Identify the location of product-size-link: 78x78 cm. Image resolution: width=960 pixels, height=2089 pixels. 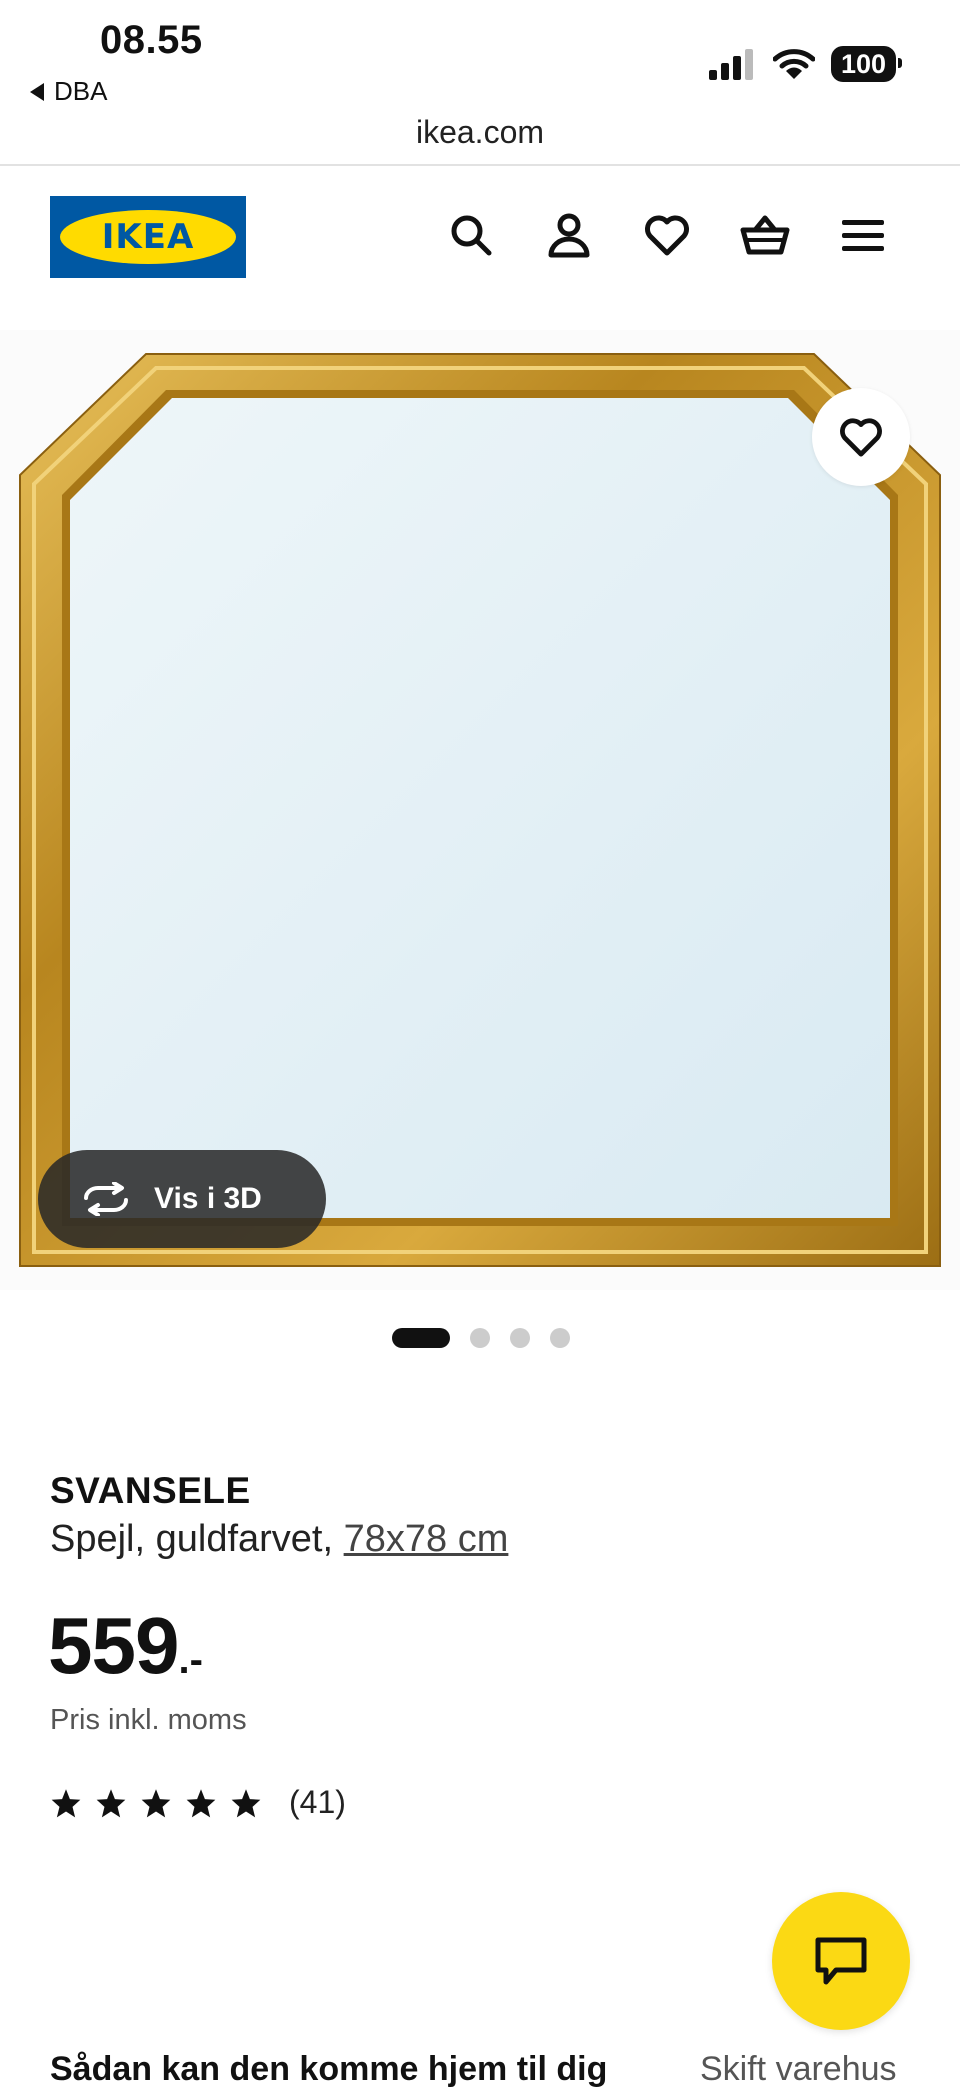
(426, 1539).